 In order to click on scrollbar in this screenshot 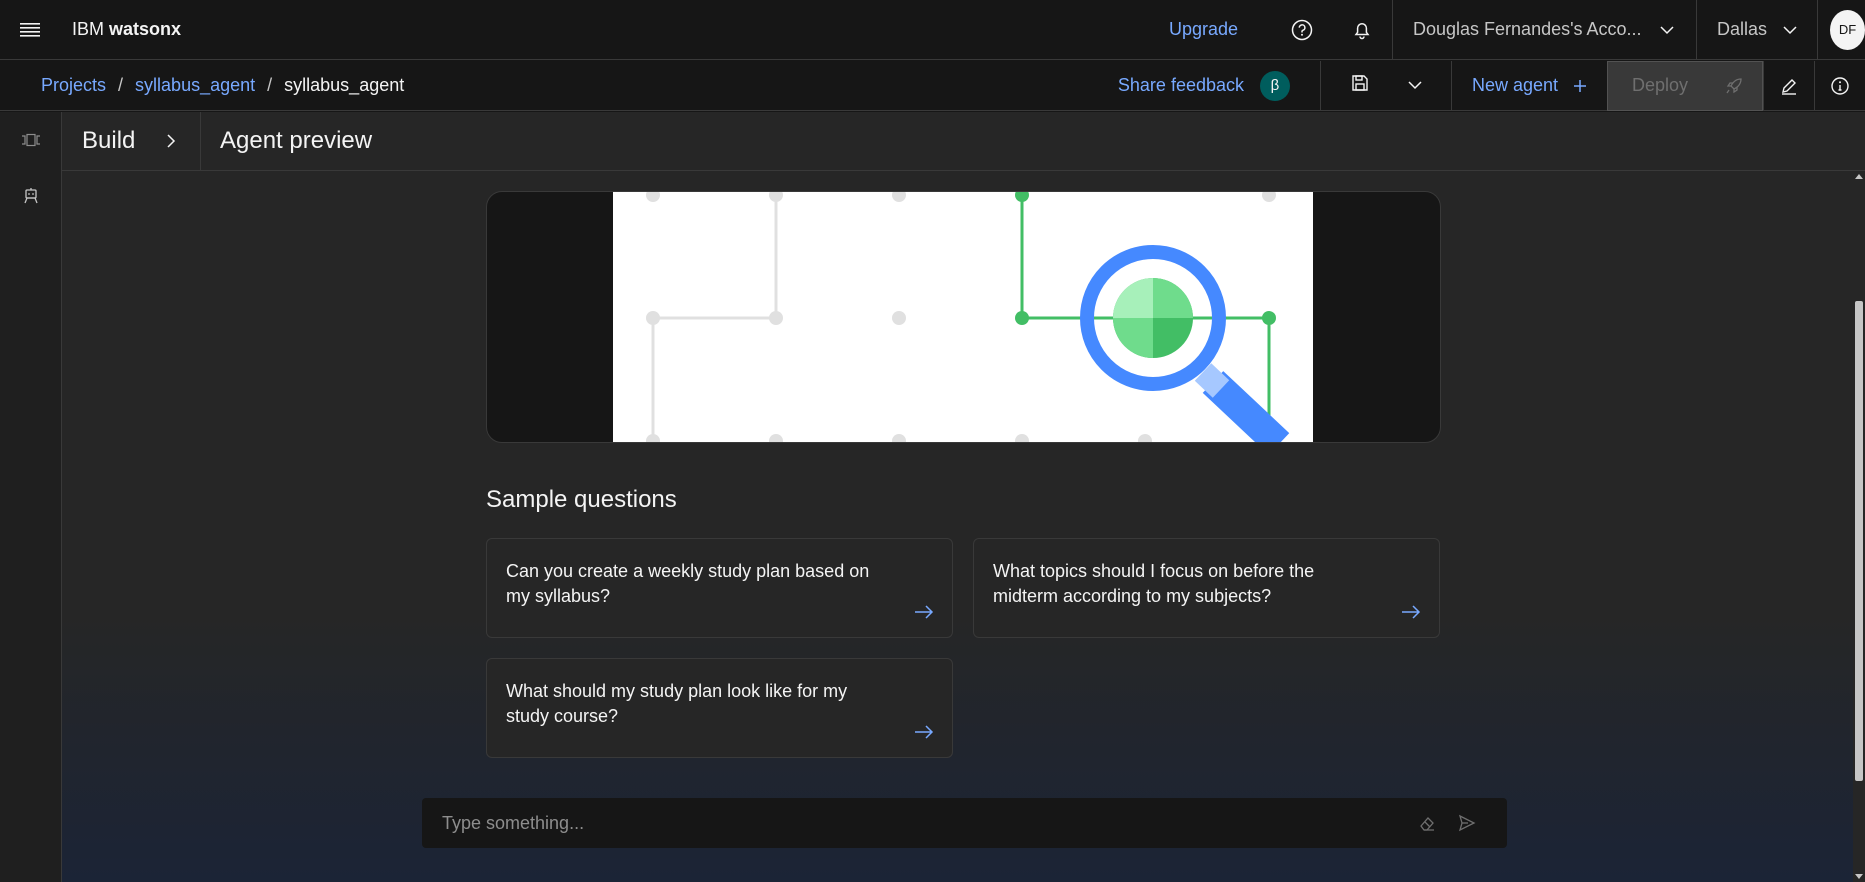, I will do `click(1859, 526)`.